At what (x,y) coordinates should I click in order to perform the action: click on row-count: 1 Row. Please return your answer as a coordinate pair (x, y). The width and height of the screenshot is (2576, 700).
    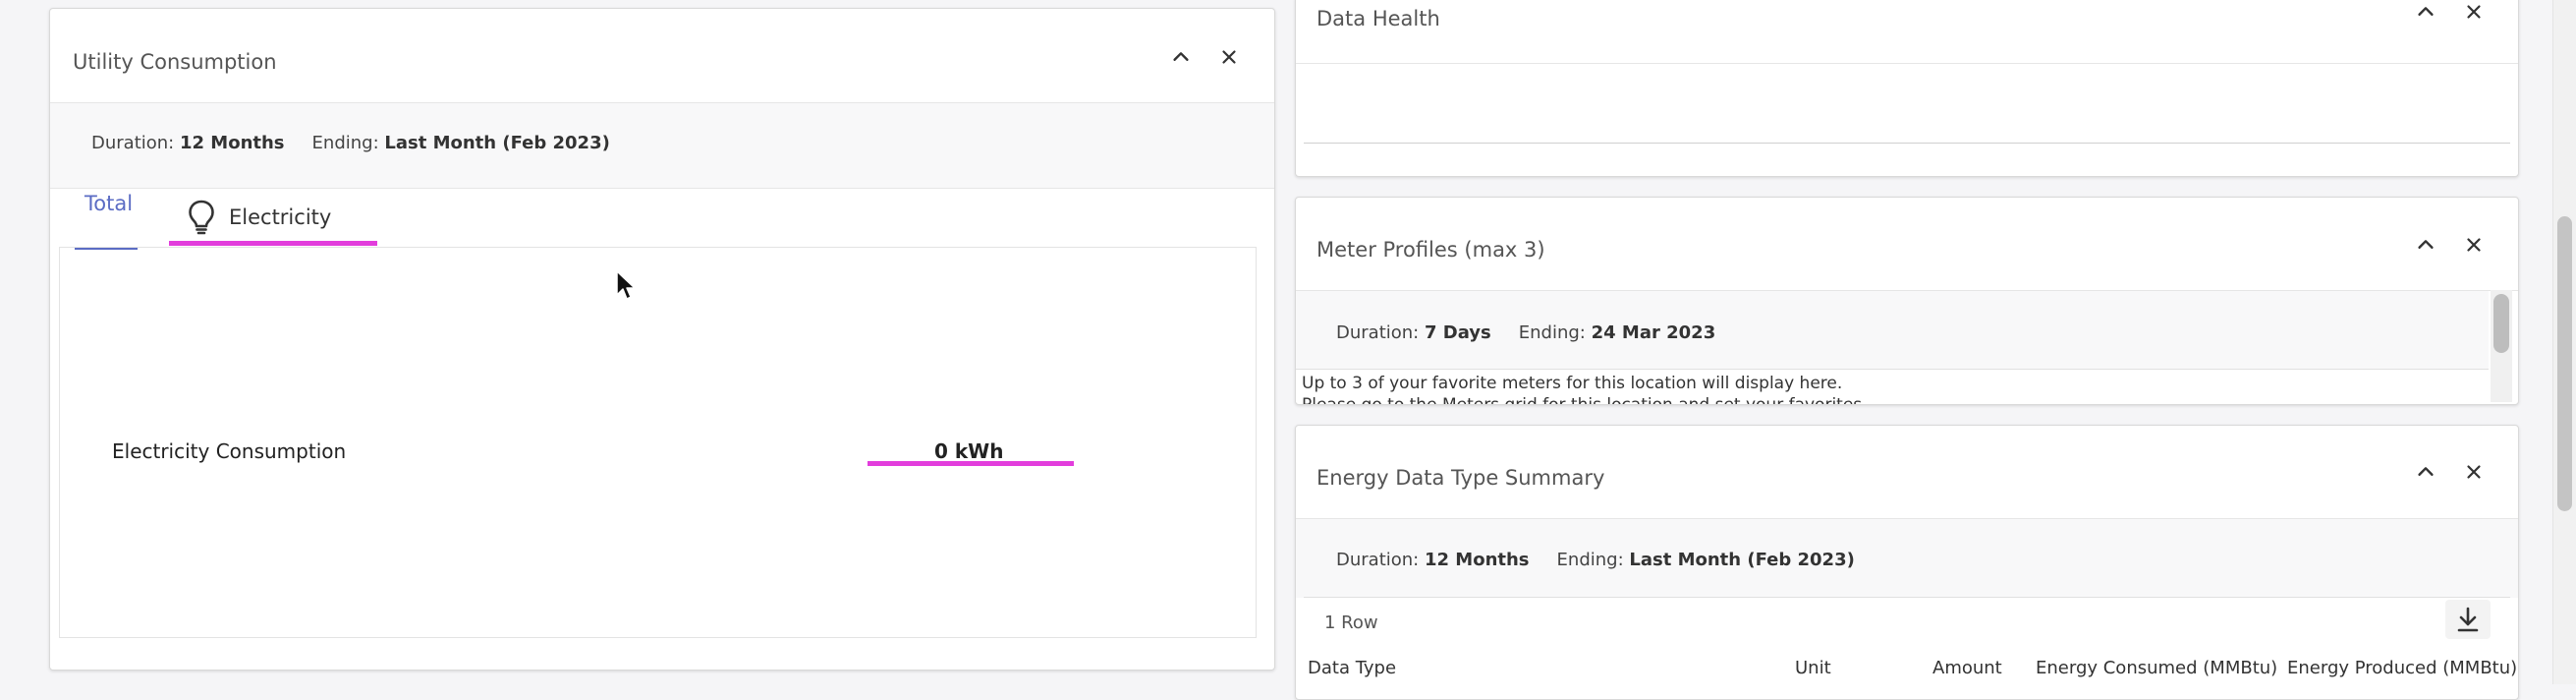
    Looking at the image, I should click on (1351, 622).